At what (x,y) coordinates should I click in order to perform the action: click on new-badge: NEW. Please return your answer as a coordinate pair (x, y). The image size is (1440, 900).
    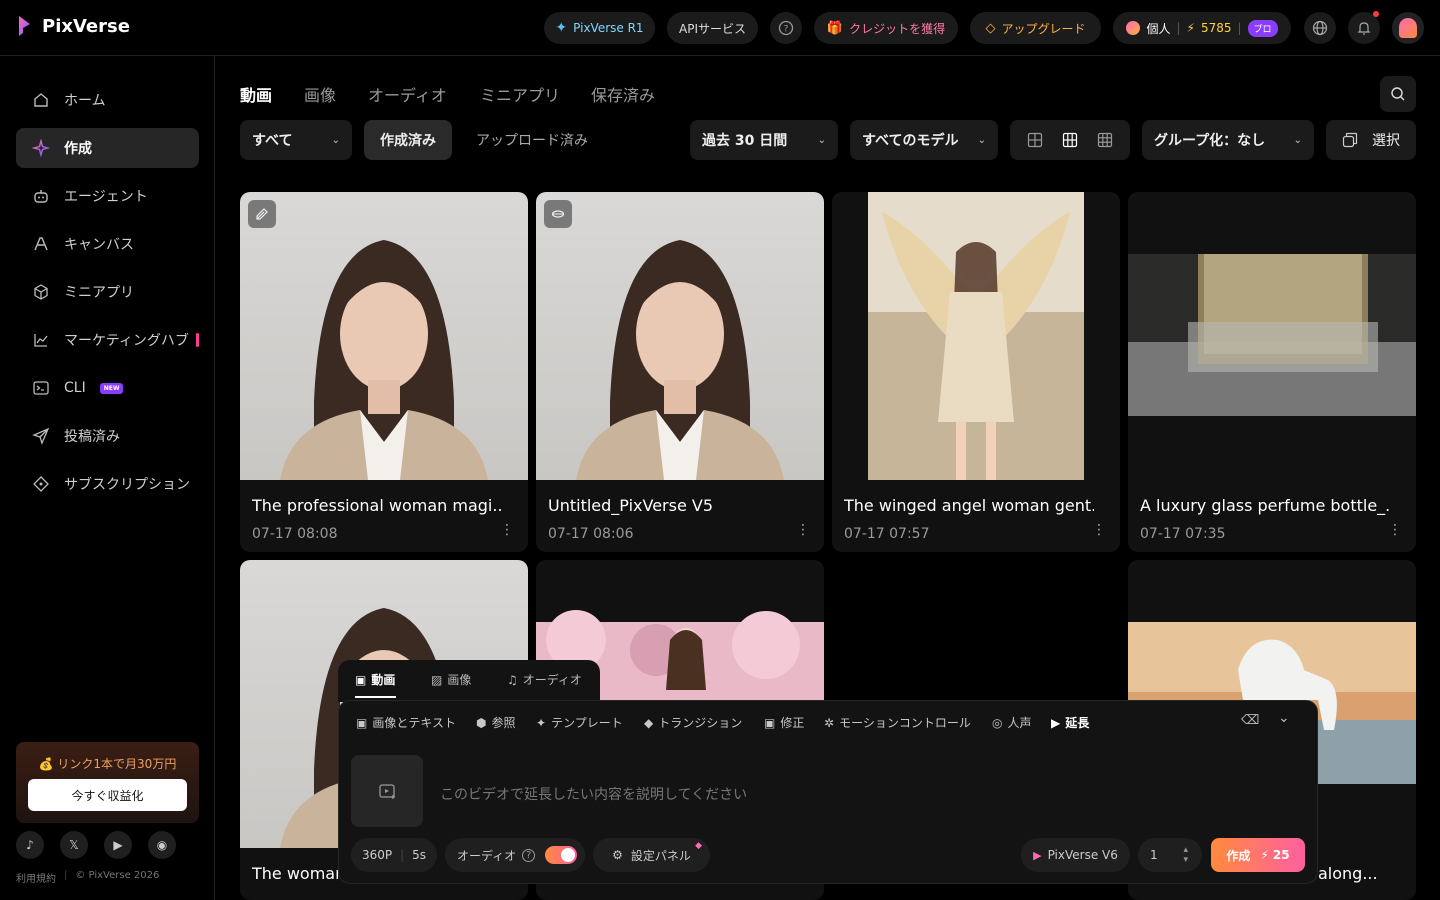
    Looking at the image, I should click on (111, 388).